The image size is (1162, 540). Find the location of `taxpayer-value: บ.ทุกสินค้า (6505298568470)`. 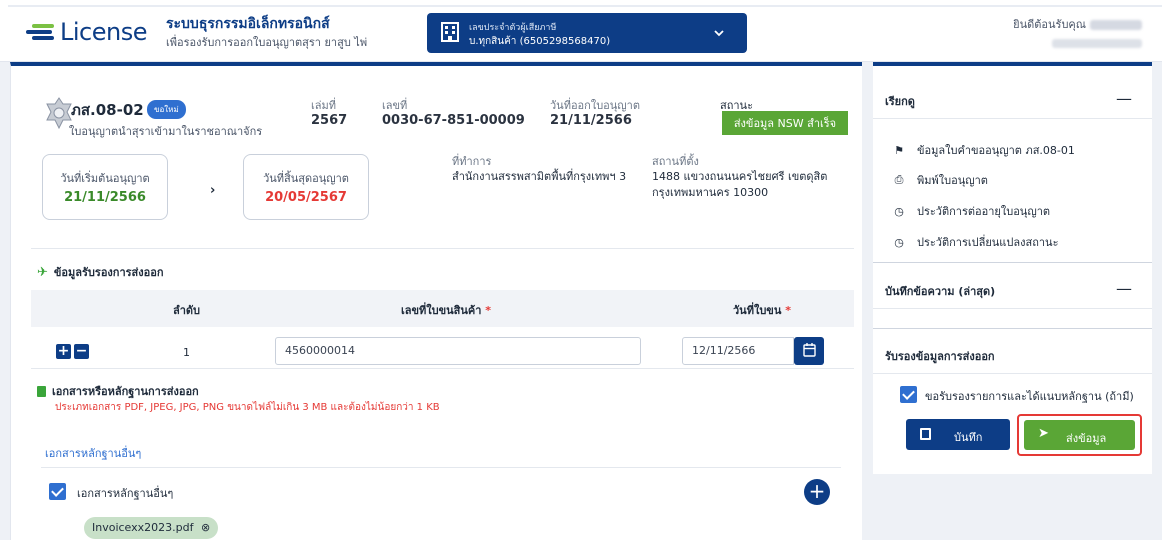

taxpayer-value: บ.ทุกสินค้า (6505298568470) is located at coordinates (540, 41).